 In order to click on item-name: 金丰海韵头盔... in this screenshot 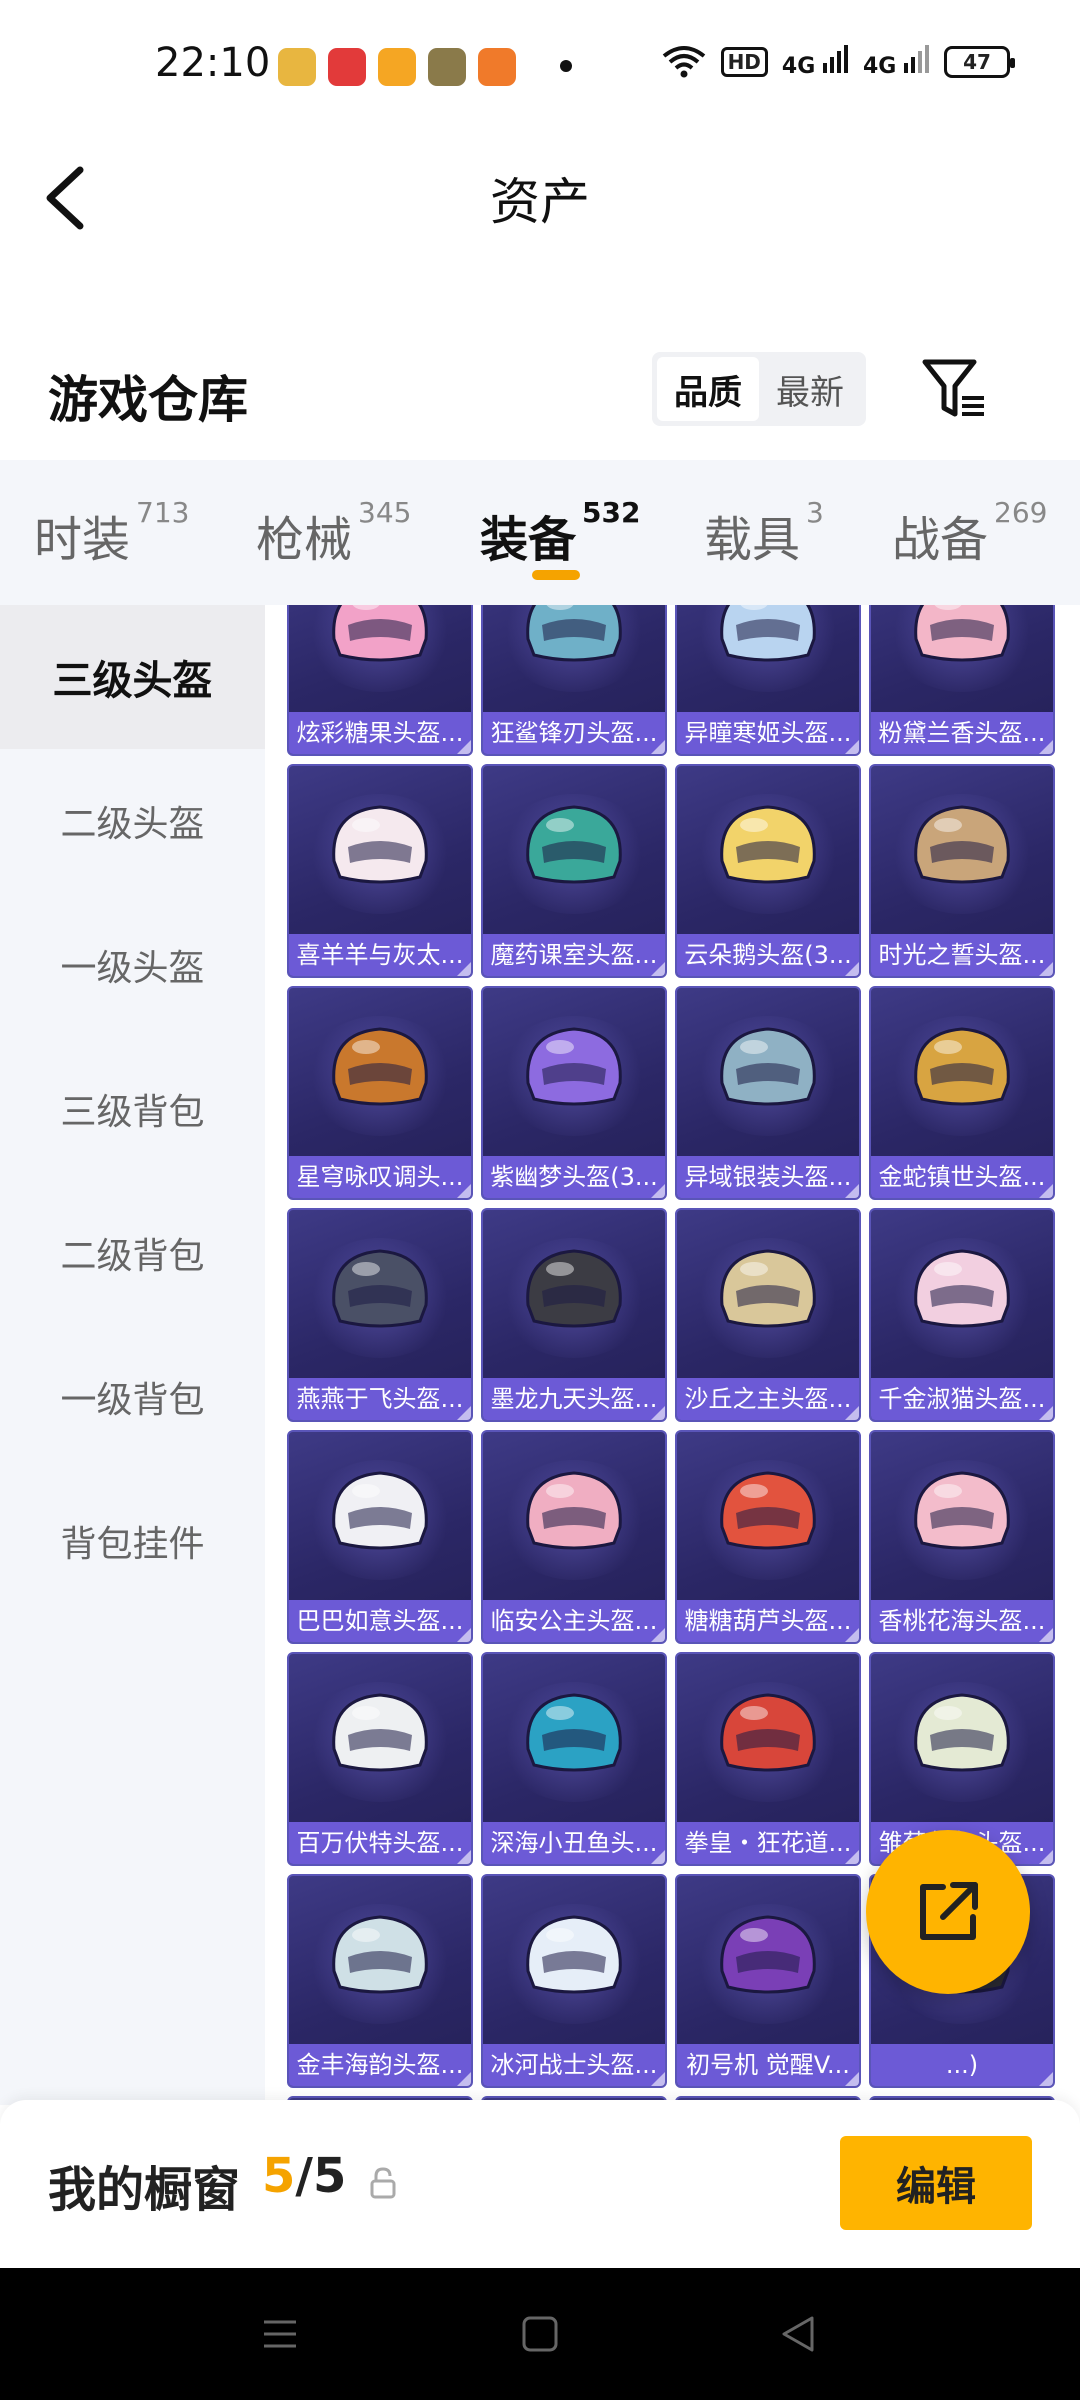, I will do `click(380, 2065)`.